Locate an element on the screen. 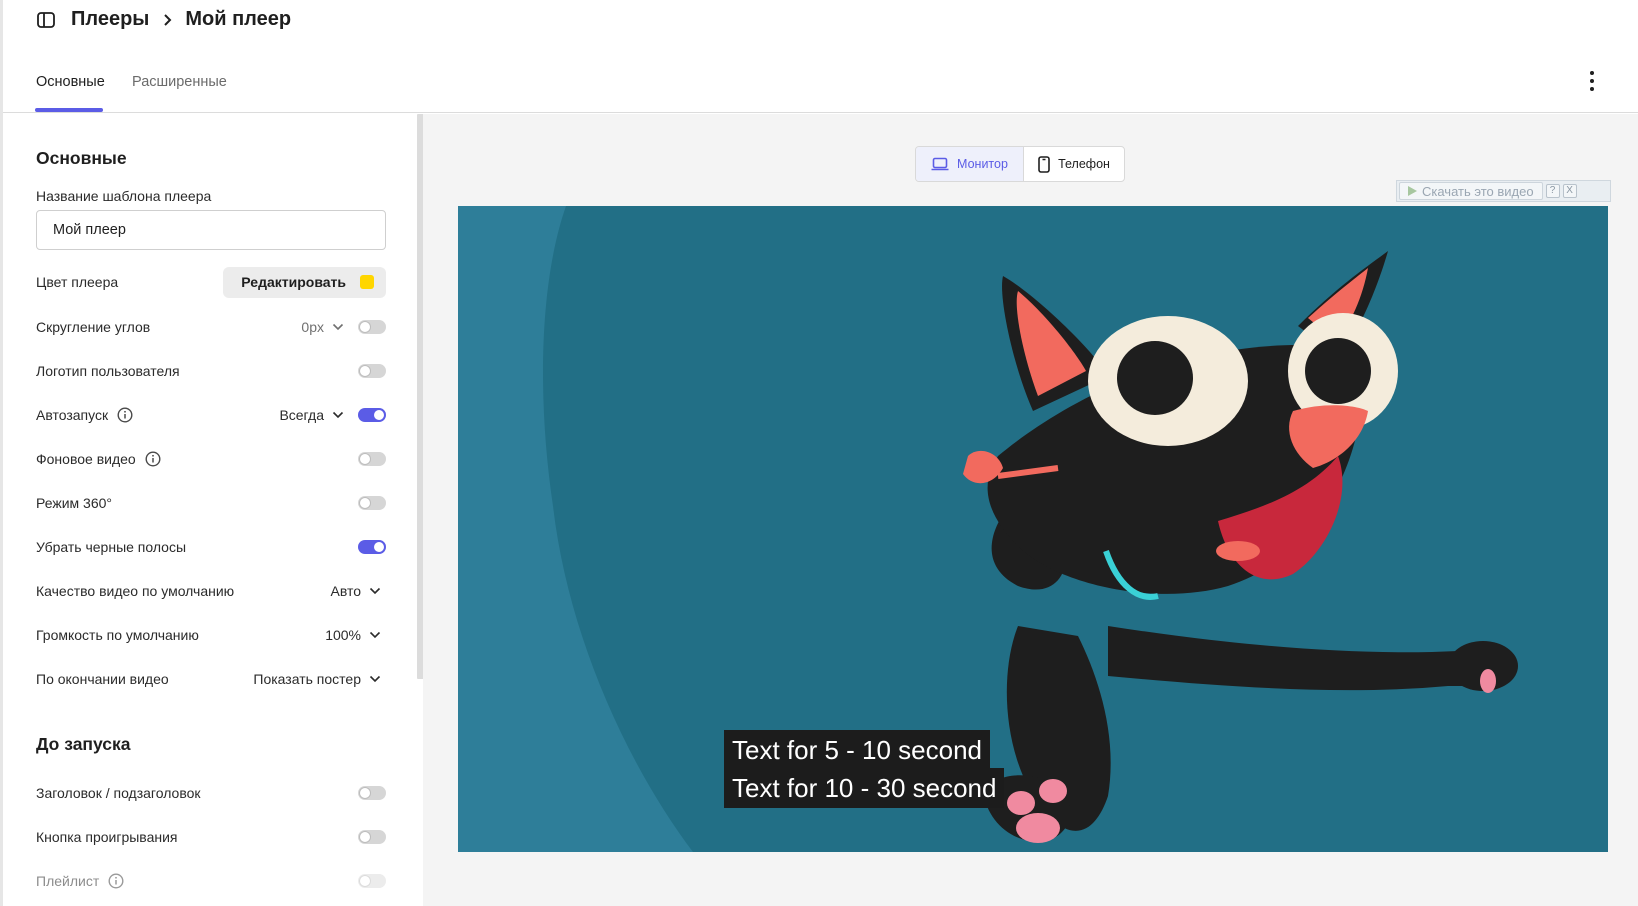 This screenshot has height=906, width=1638. template-name-label: Название шаблона плеера is located at coordinates (124, 196).